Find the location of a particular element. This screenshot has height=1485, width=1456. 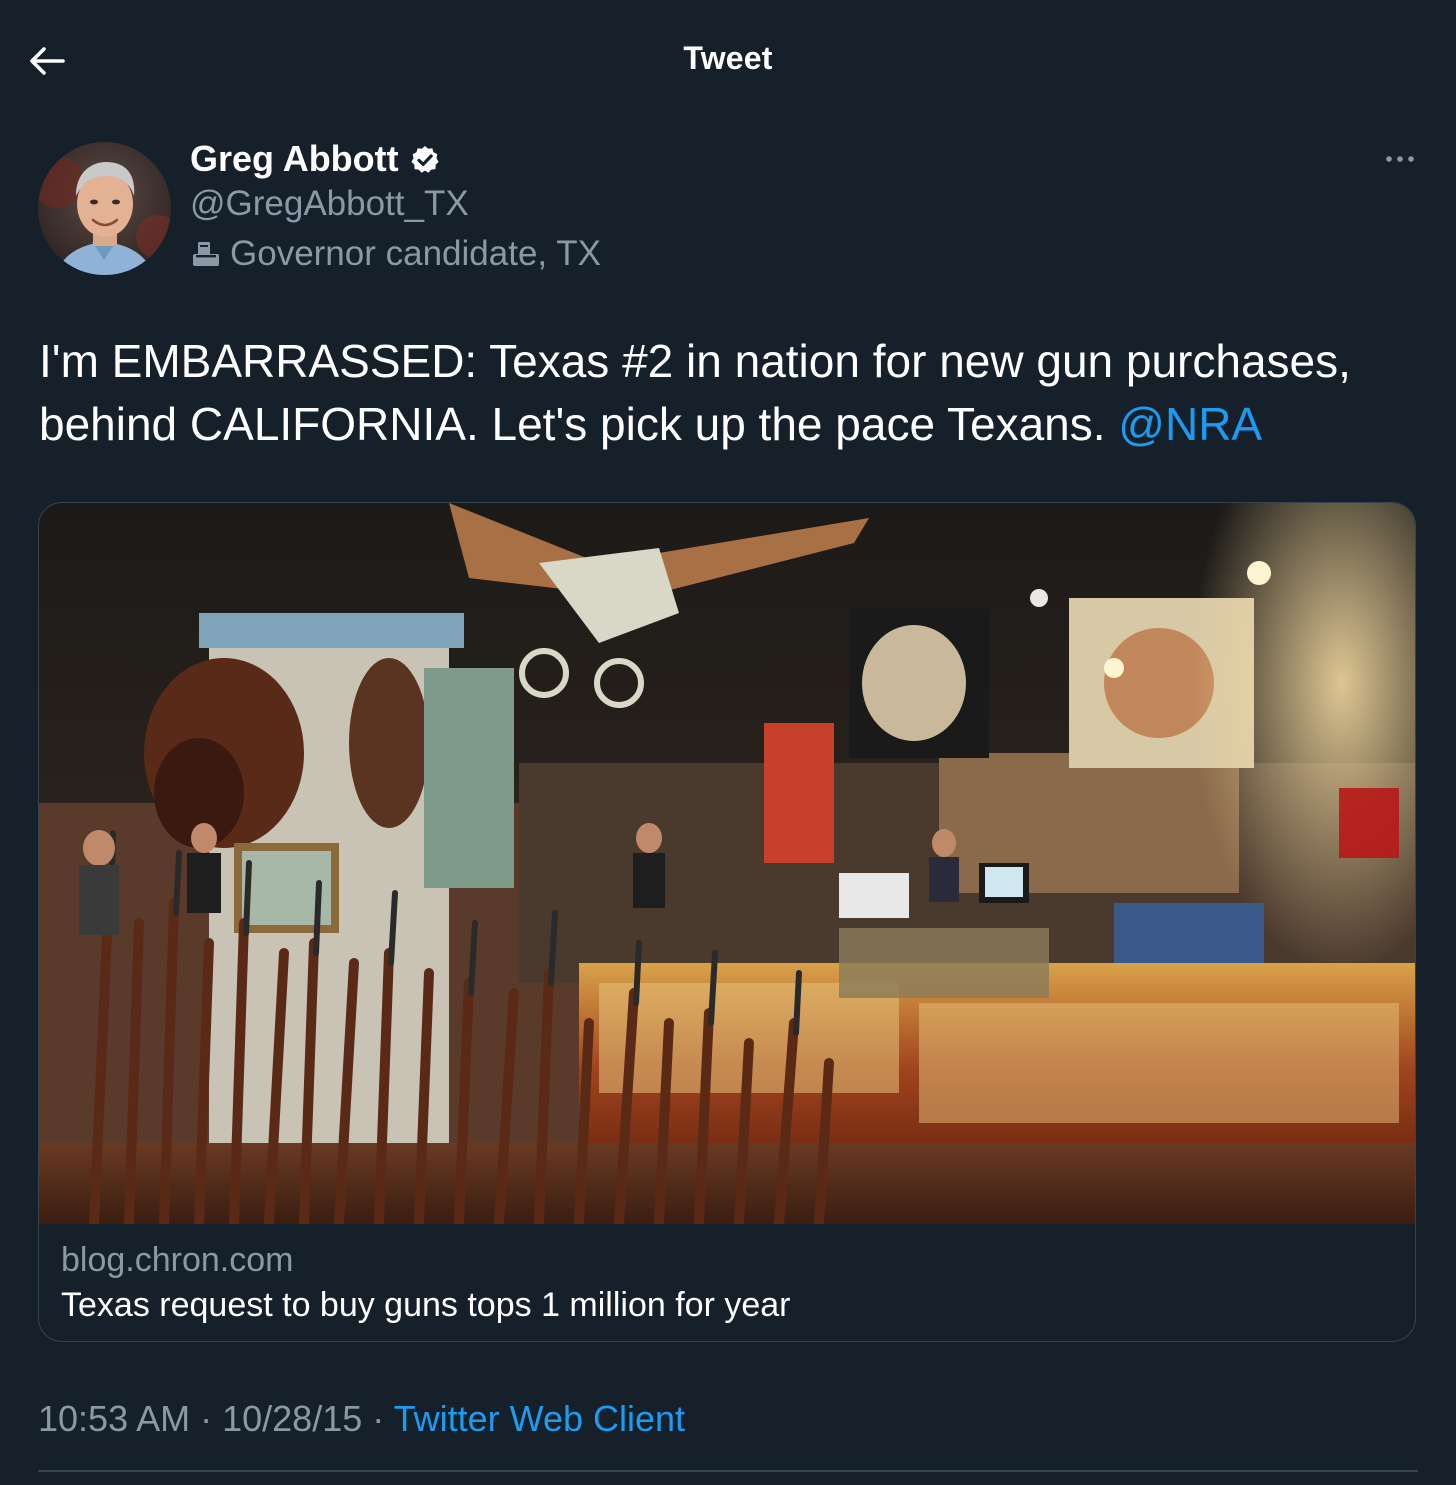

ballot-box-icon is located at coordinates (206, 254).